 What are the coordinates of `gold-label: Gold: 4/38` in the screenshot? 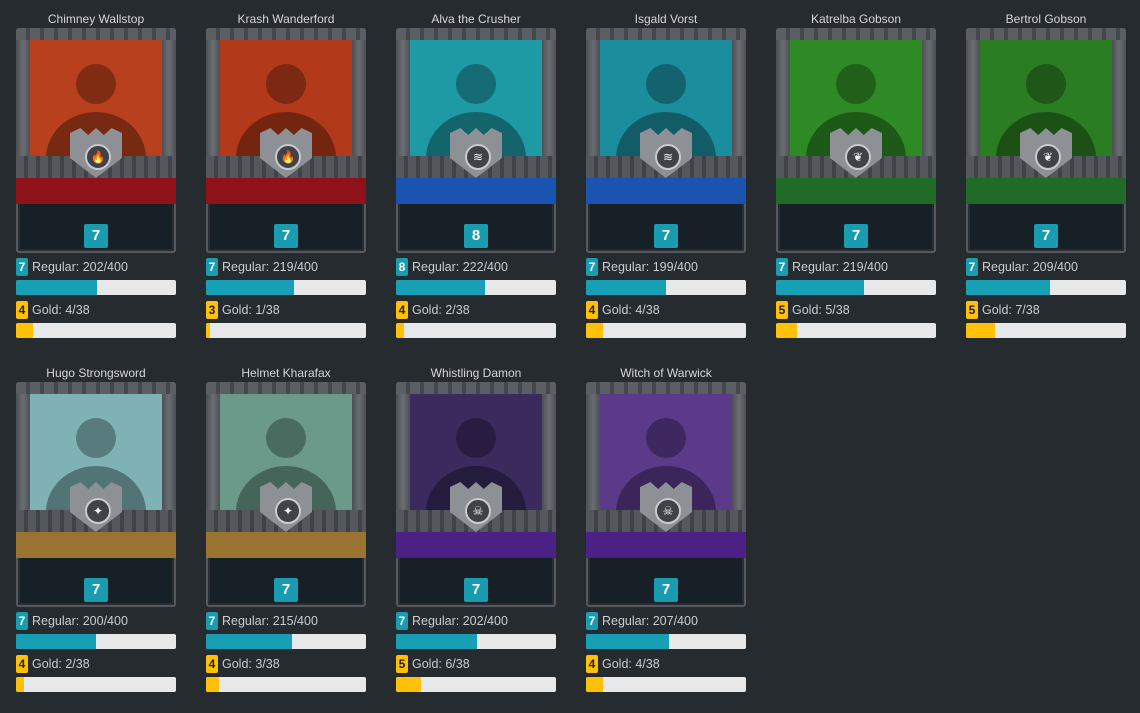 It's located at (61, 310).